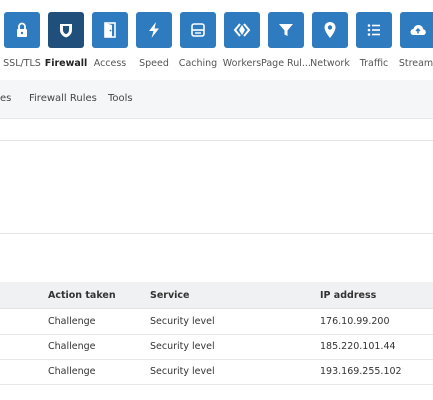  I want to click on door-icon, so click(110, 30).